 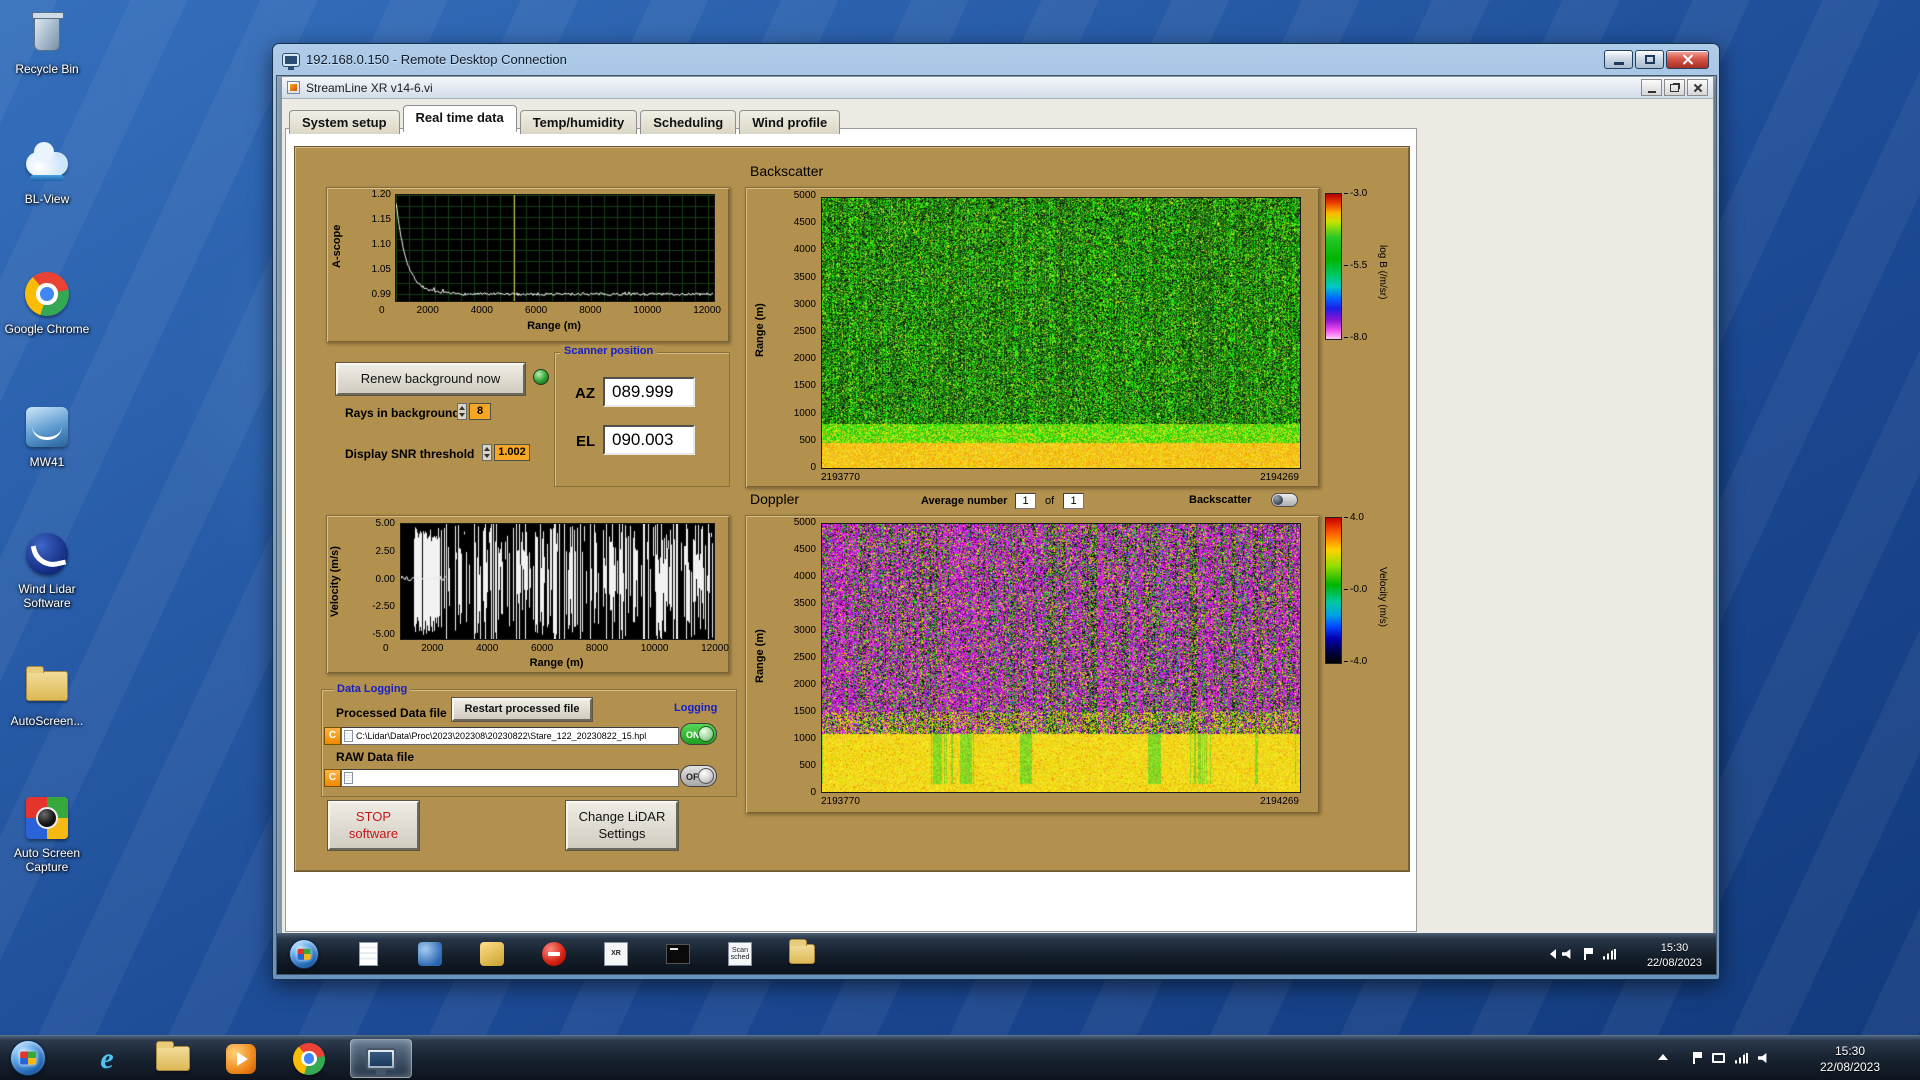 I want to click on snr-spinner, so click(x=487, y=452).